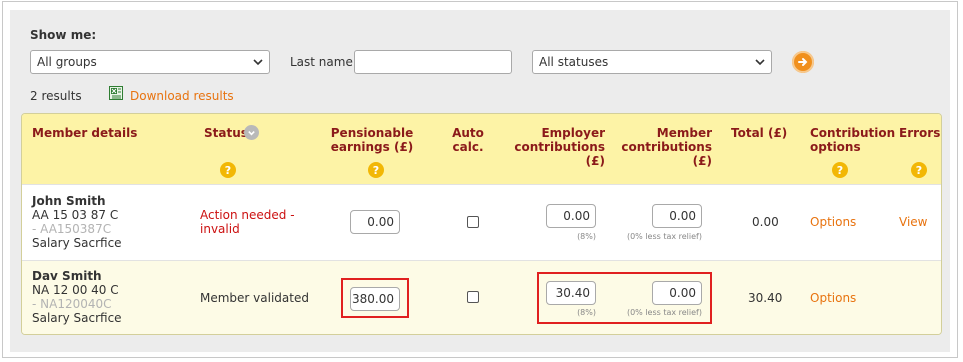  What do you see at coordinates (372, 133) in the screenshot?
I see `header-pensionable-line1: Pensionable` at bounding box center [372, 133].